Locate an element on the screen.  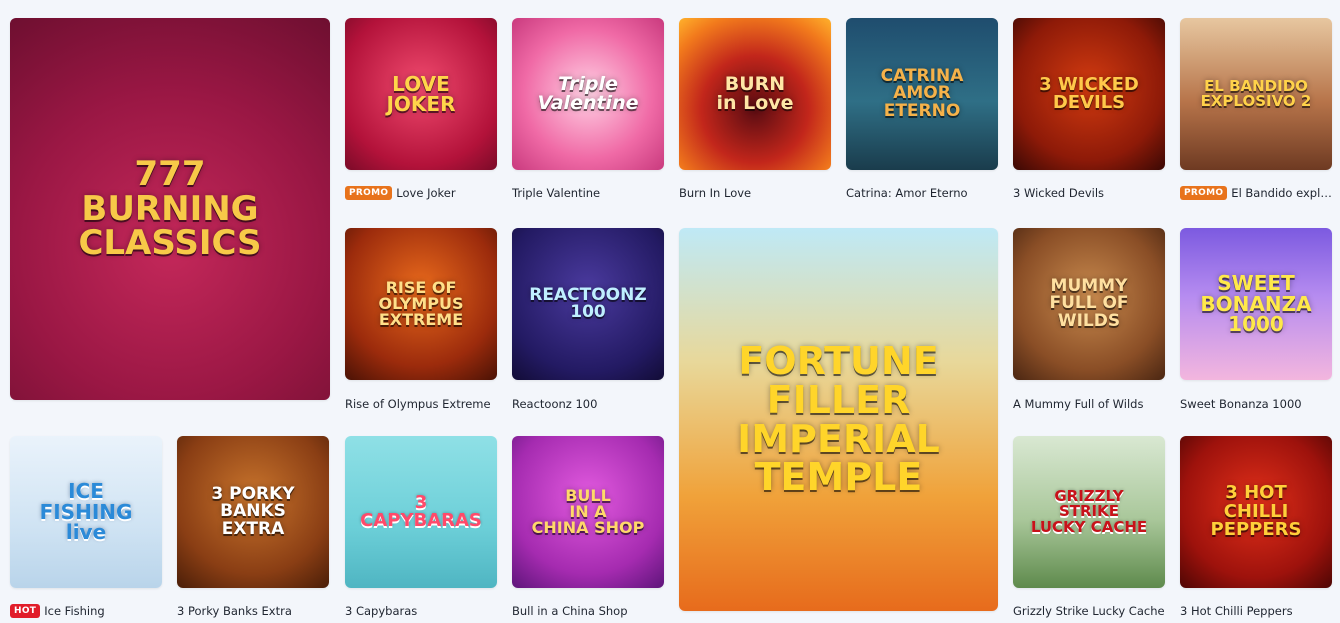
game-caption: Rise of Olympus Extreme is located at coordinates (421, 404).